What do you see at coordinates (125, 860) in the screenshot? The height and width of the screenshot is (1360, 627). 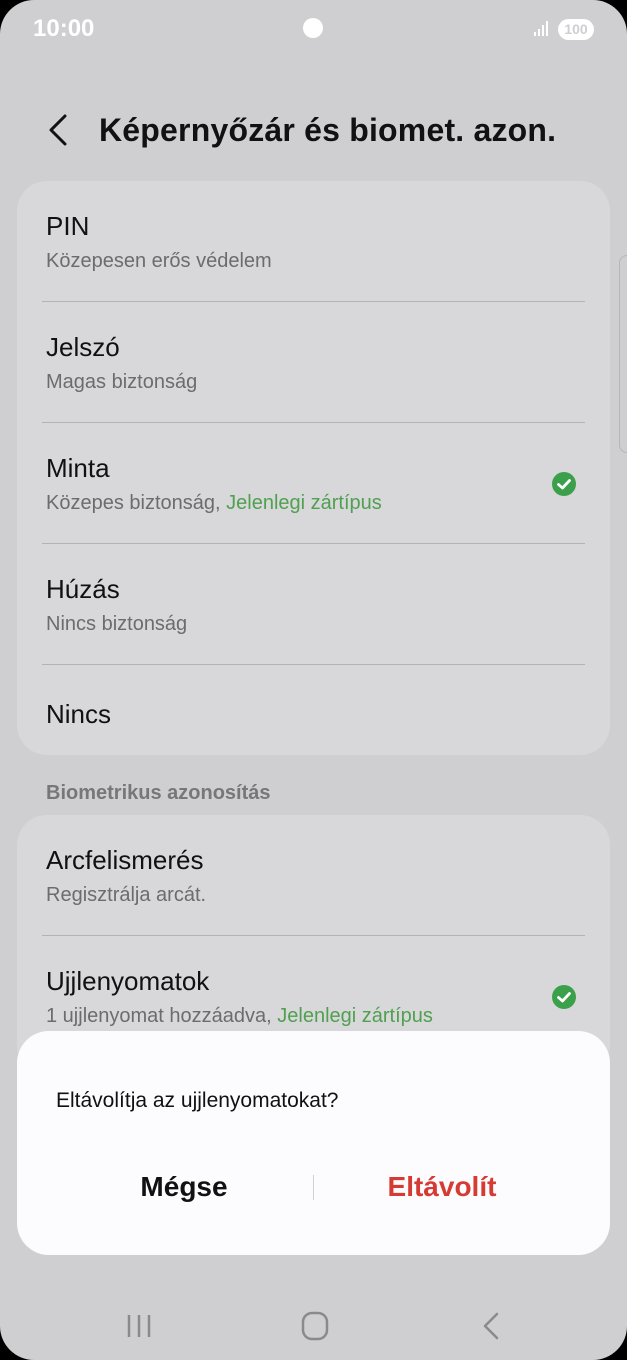 I see `item-title: Arcfelismerés` at bounding box center [125, 860].